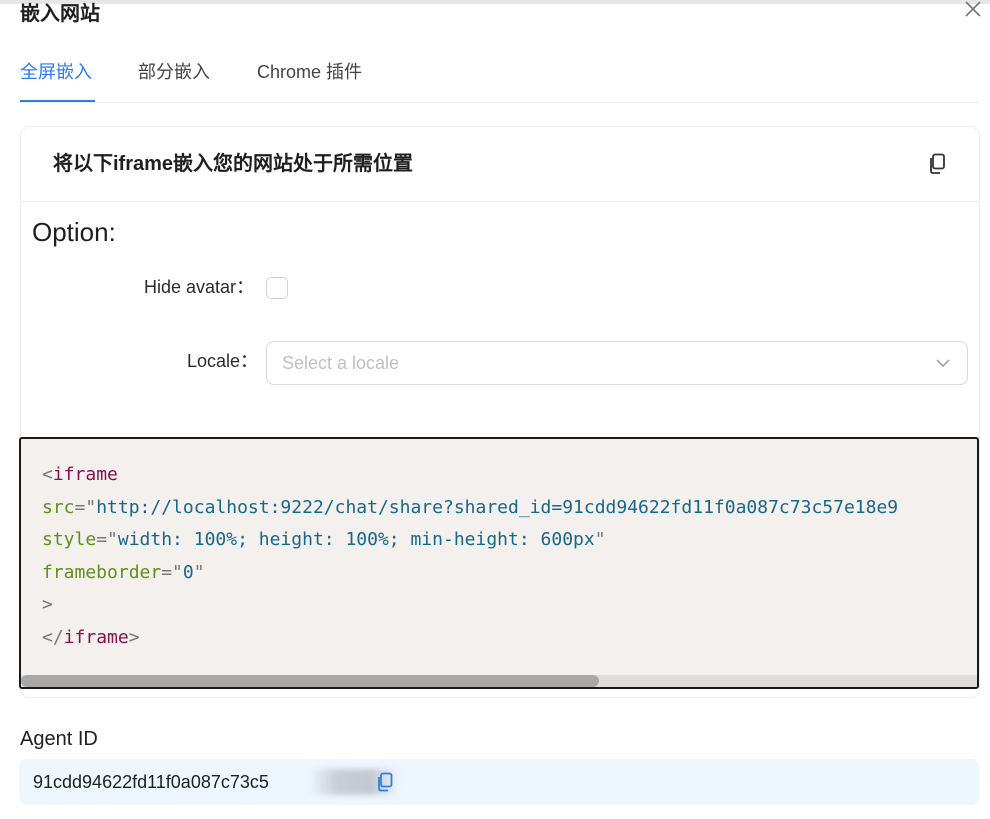  Describe the element at coordinates (277, 288) in the screenshot. I see `hide-avatar-checkbox` at that location.